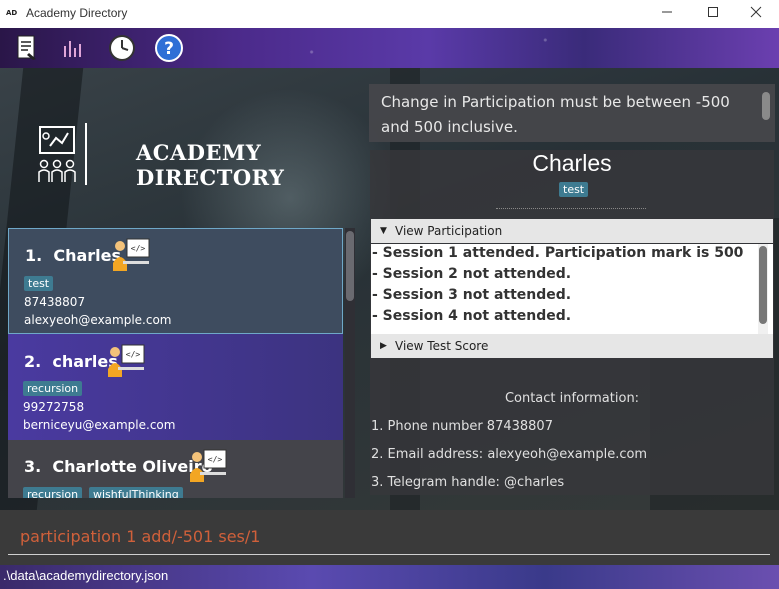 Image resolution: width=779 pixels, height=589 pixels. Describe the element at coordinates (389, 554) in the screenshot. I see `command-underline` at that location.